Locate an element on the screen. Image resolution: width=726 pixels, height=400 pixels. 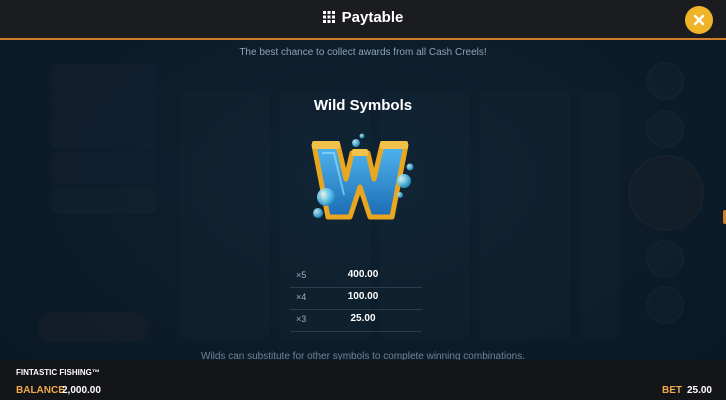
section-title: Wild Symbols is located at coordinates (363, 105).